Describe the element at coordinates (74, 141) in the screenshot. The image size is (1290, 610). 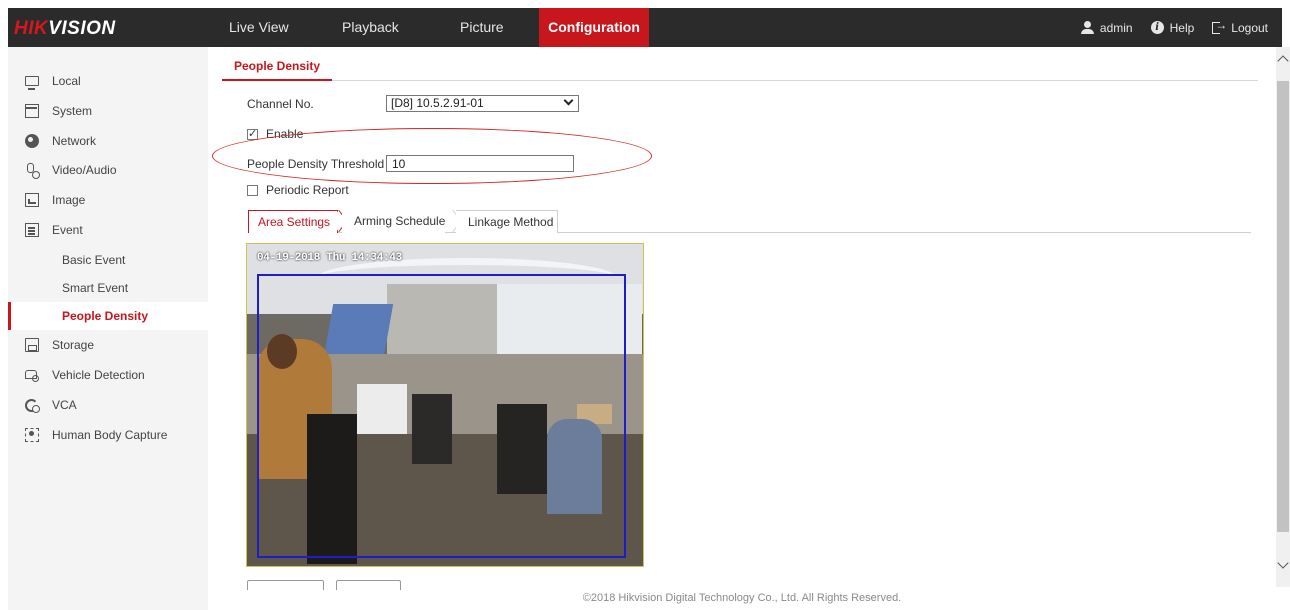
I see `sidebar-item-label: Network` at that location.